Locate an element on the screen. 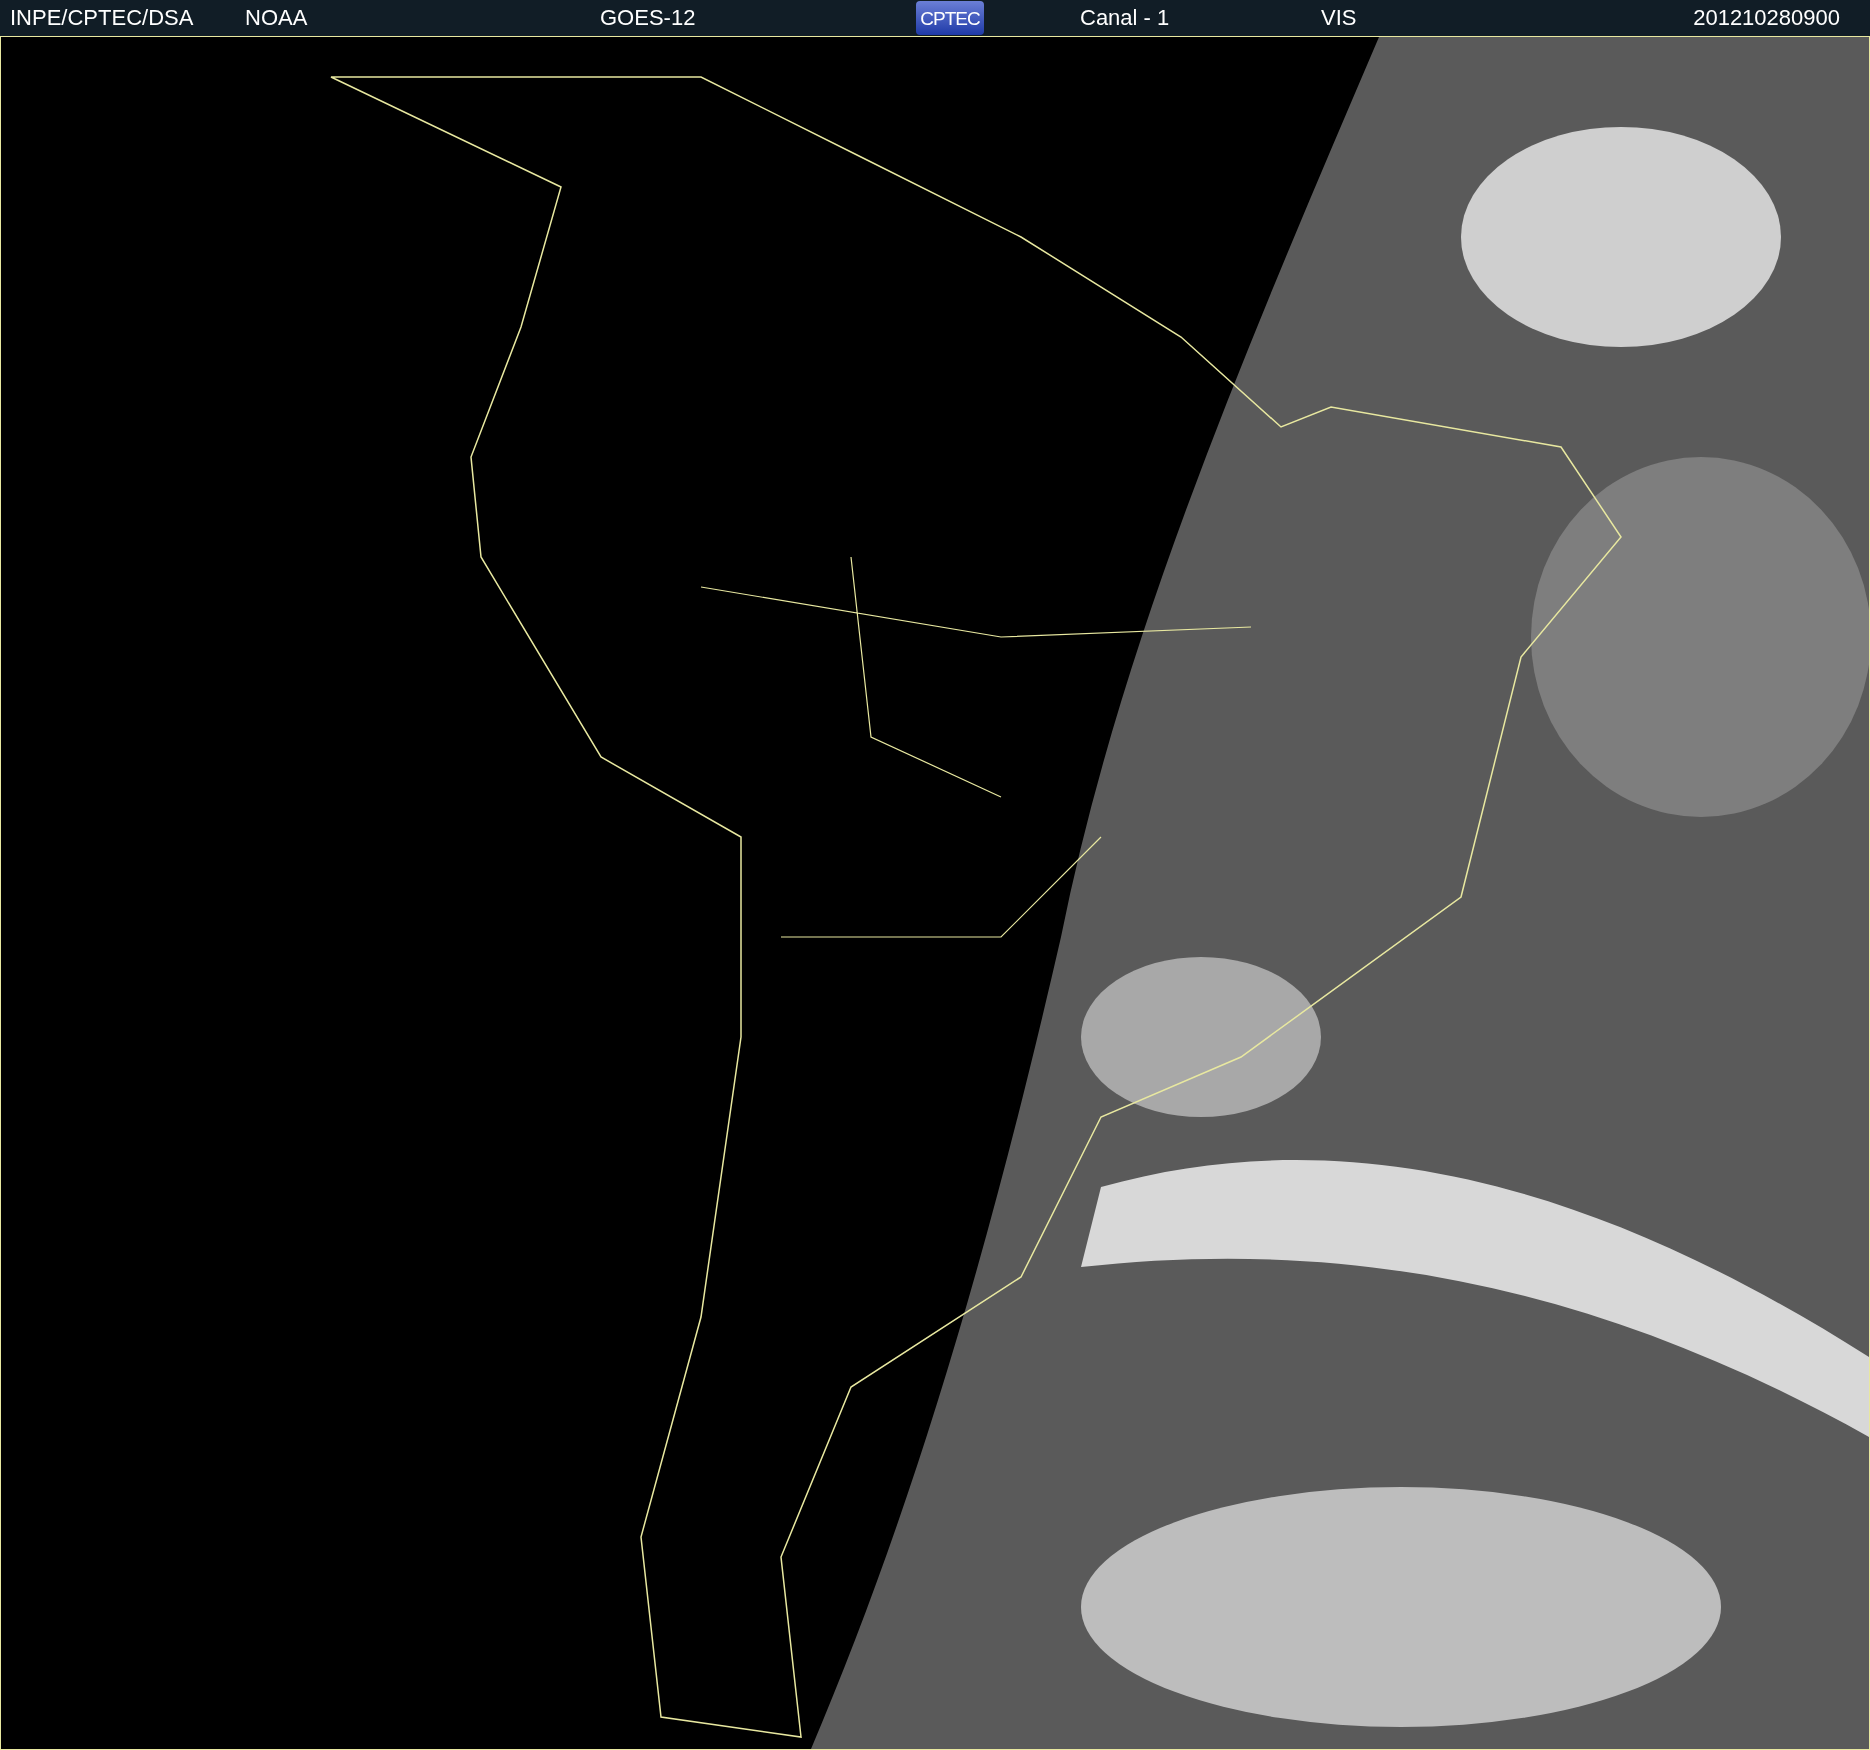 This screenshot has height=1750, width=1870. logo: CPTEC is located at coordinates (950, 18).